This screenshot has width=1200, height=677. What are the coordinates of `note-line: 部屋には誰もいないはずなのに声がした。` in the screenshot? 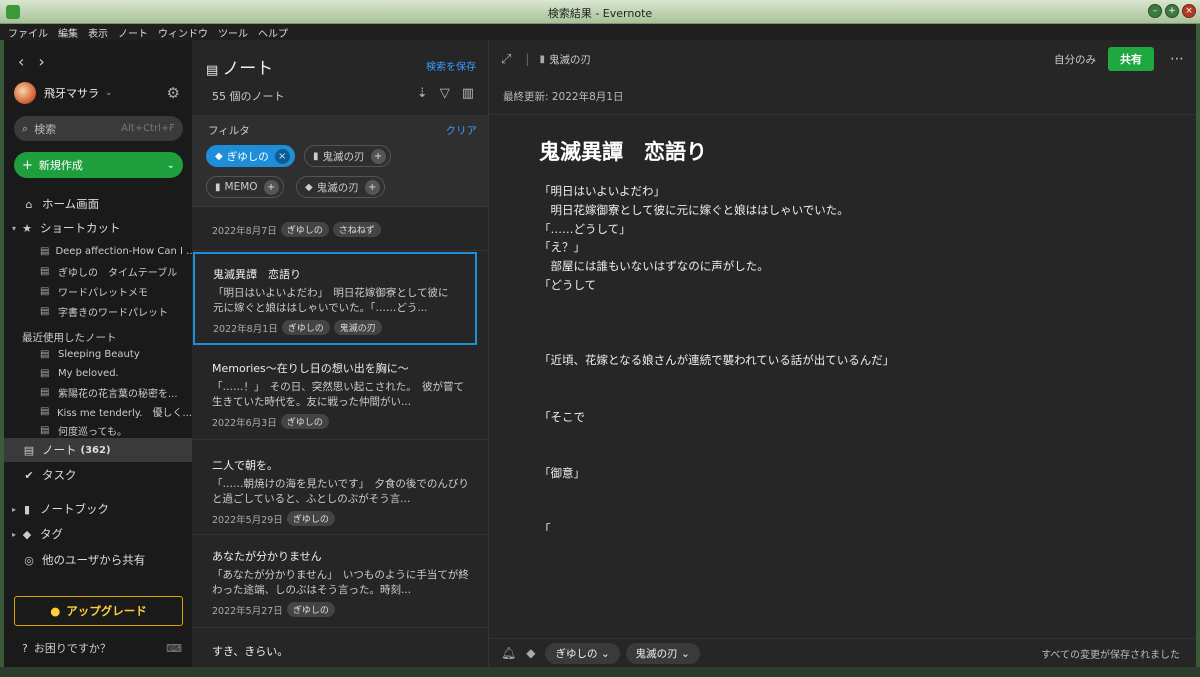 It's located at (849, 266).